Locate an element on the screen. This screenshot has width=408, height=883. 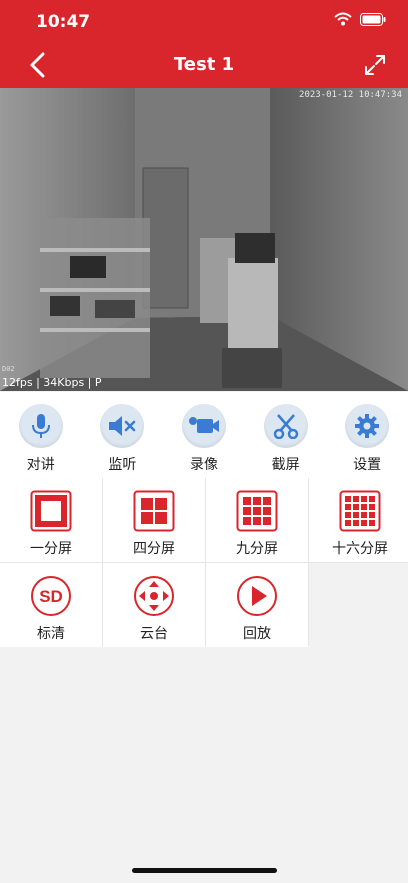
screenshot-label: 截屏 is located at coordinates (285, 465).